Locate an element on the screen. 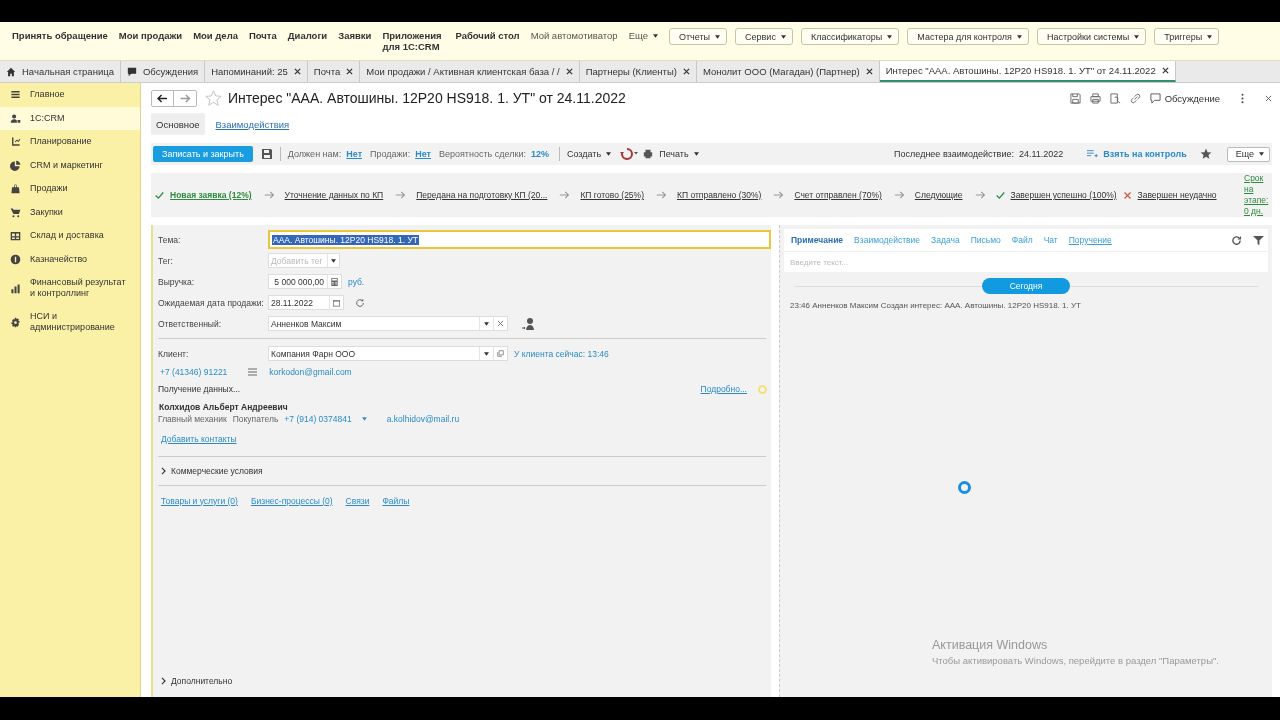  tag-field: Добавить тег is located at coordinates (304, 260).